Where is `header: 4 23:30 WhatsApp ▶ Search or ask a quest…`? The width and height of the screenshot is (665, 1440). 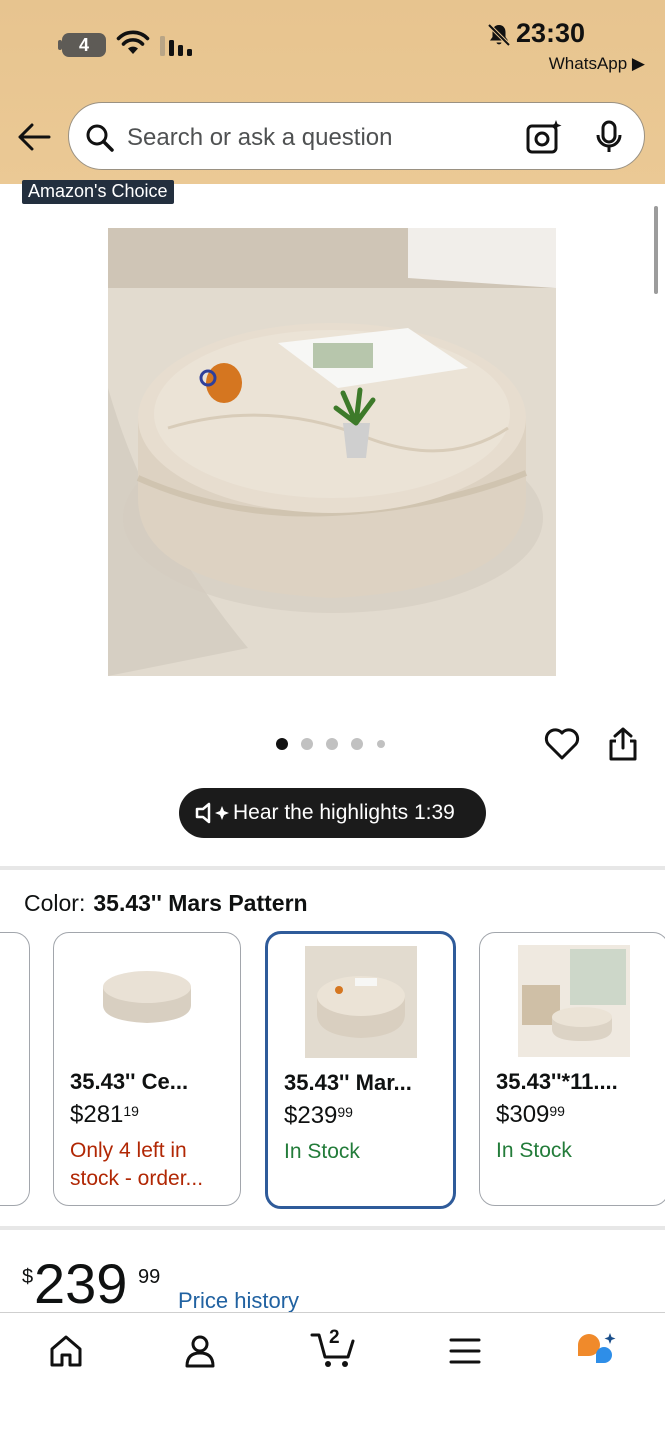
header: 4 23:30 WhatsApp ▶ Search or ask a quest… is located at coordinates (332, 92).